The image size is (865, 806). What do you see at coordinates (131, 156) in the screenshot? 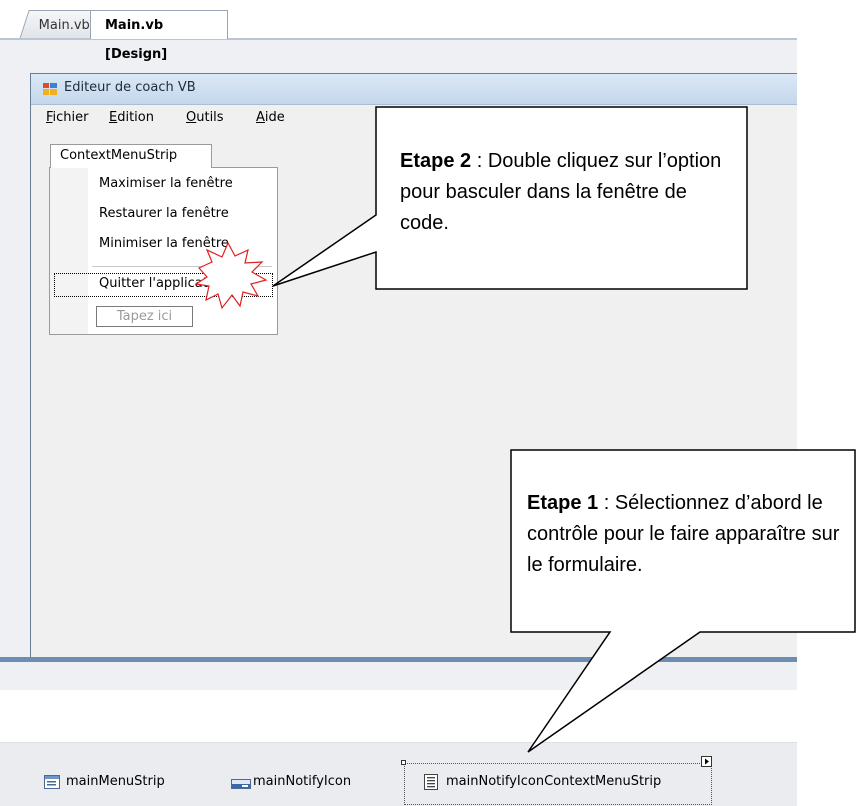
I see `contextmenustrip-tab: ContextMenuStrip` at bounding box center [131, 156].